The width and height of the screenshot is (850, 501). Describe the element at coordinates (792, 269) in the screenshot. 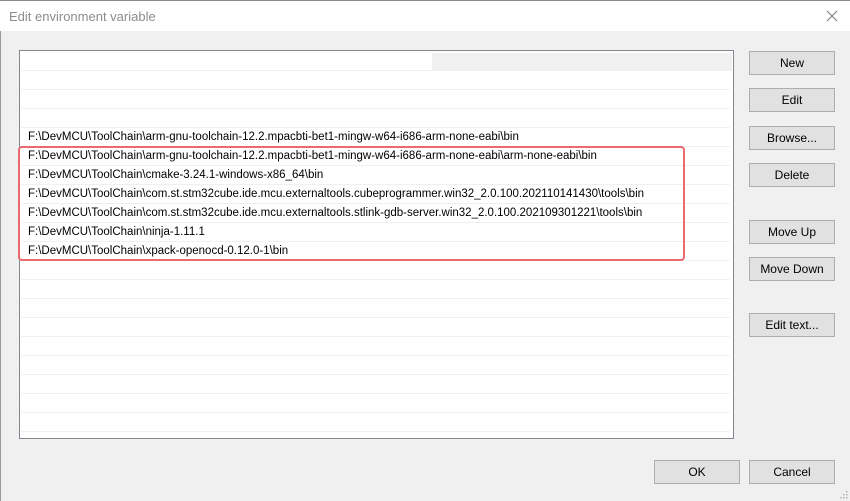

I see `move-down-button: Move Down` at that location.